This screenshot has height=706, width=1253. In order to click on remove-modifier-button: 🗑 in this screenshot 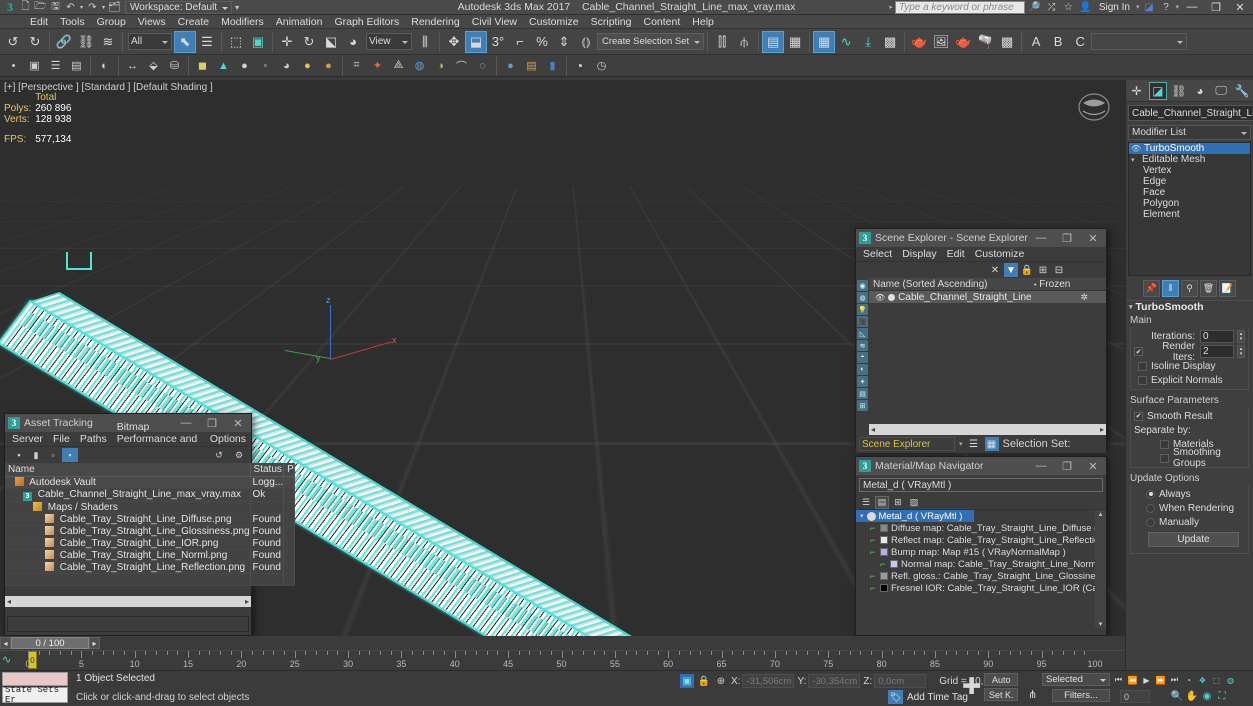, I will do `click(1208, 288)`.